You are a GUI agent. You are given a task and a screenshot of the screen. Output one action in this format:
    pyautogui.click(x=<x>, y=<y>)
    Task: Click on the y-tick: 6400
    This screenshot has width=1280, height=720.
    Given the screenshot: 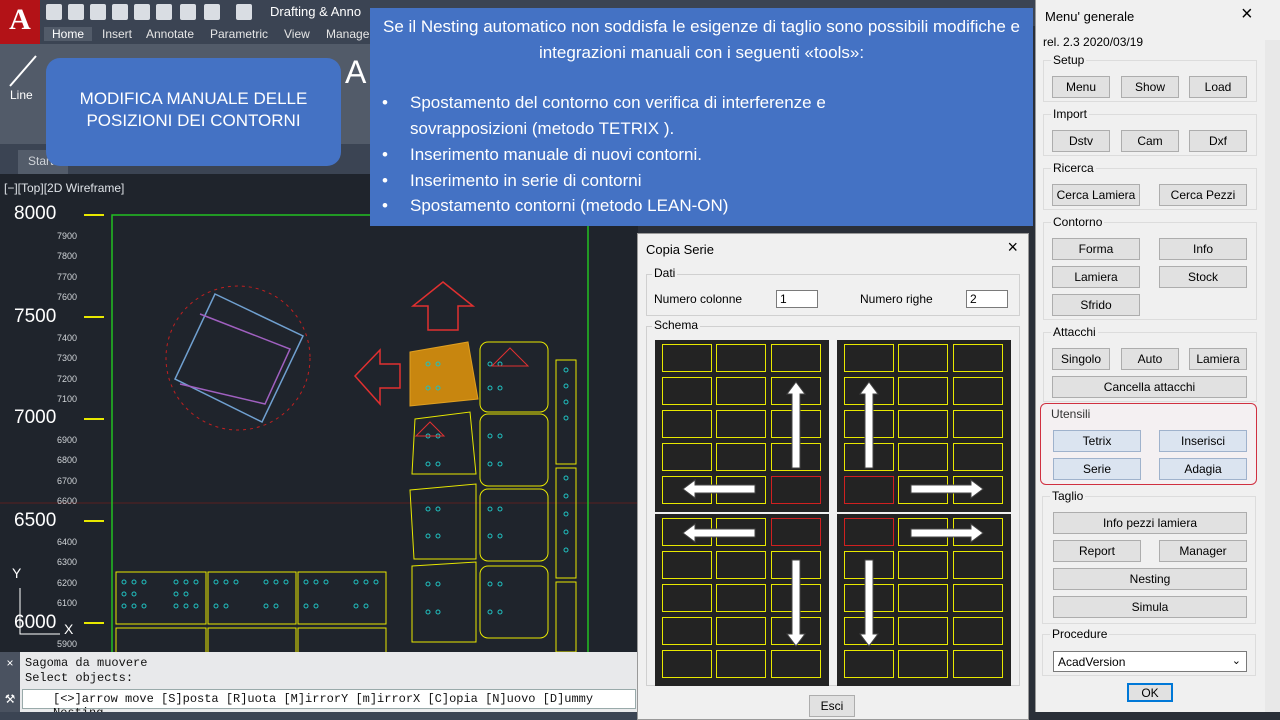 What is the action you would take?
    pyautogui.click(x=67, y=542)
    